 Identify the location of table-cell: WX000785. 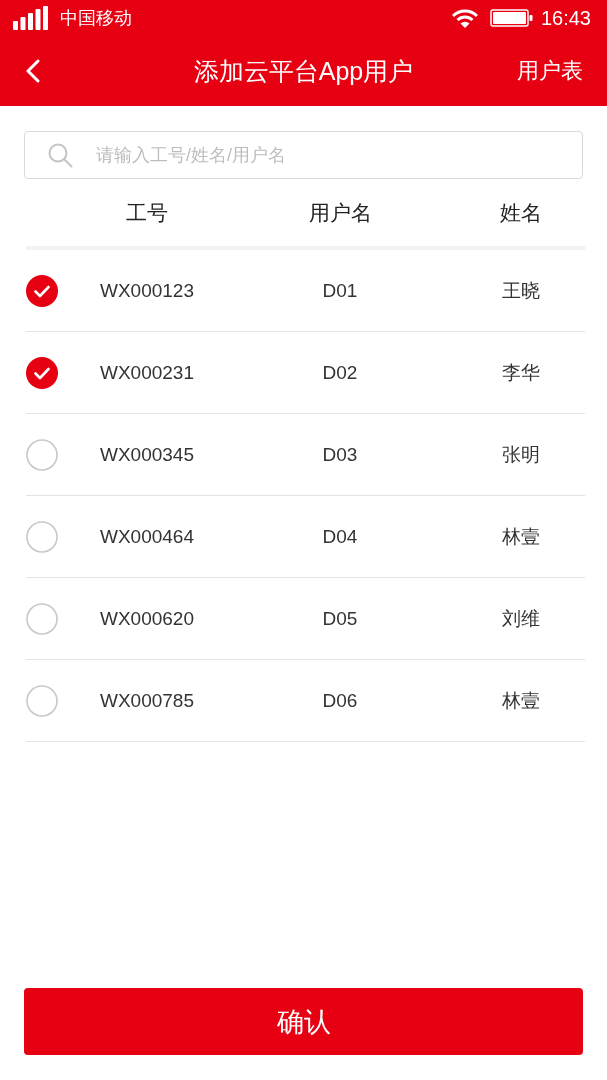
(147, 700).